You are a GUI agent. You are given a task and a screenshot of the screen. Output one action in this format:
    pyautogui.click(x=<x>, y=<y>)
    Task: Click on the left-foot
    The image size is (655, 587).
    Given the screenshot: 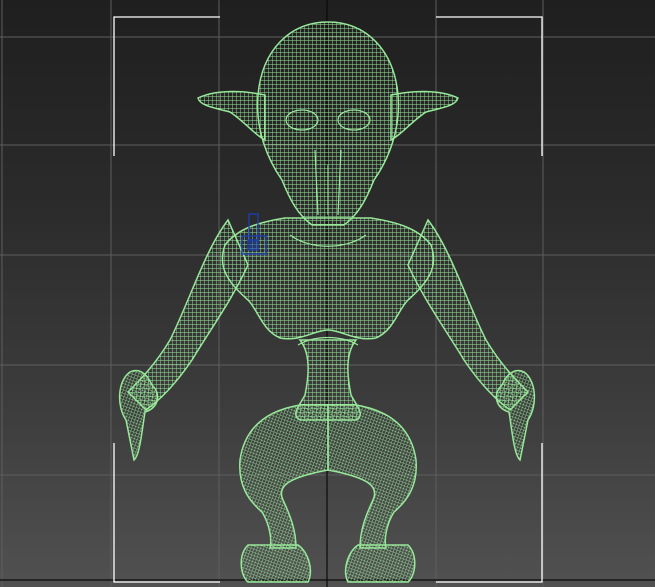 What is the action you would take?
    pyautogui.click(x=276, y=563)
    